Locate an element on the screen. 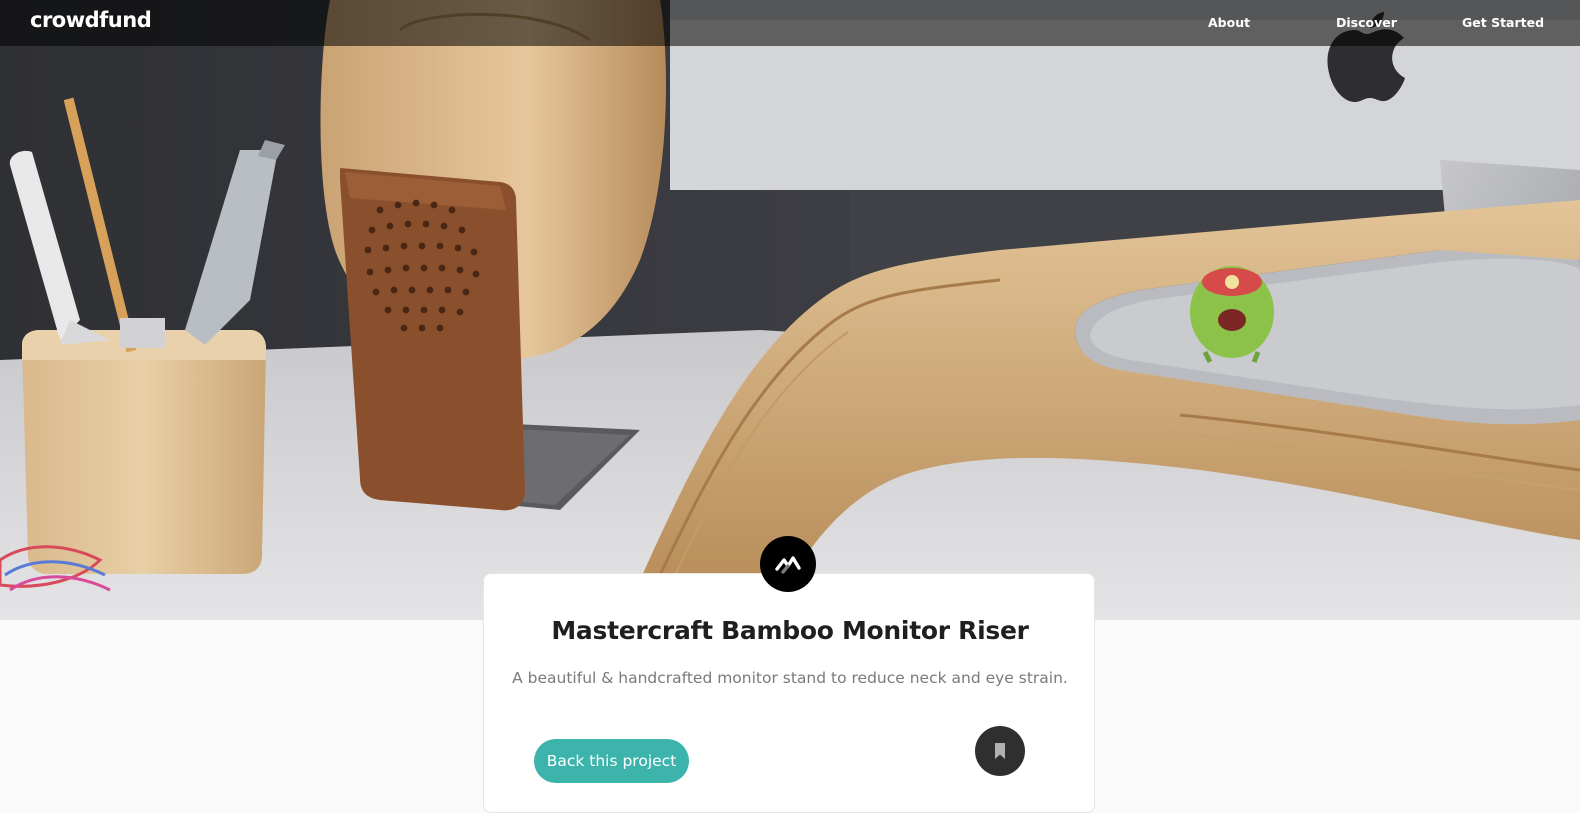  bookmark-button is located at coordinates (1000, 751).